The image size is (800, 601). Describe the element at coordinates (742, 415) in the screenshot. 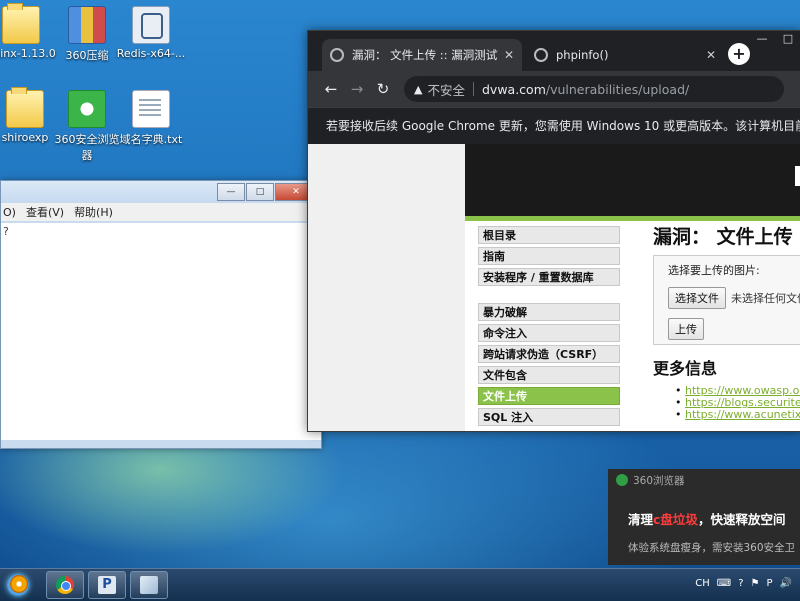

I see `link-acunetix: https://www.acunetix.` at that location.